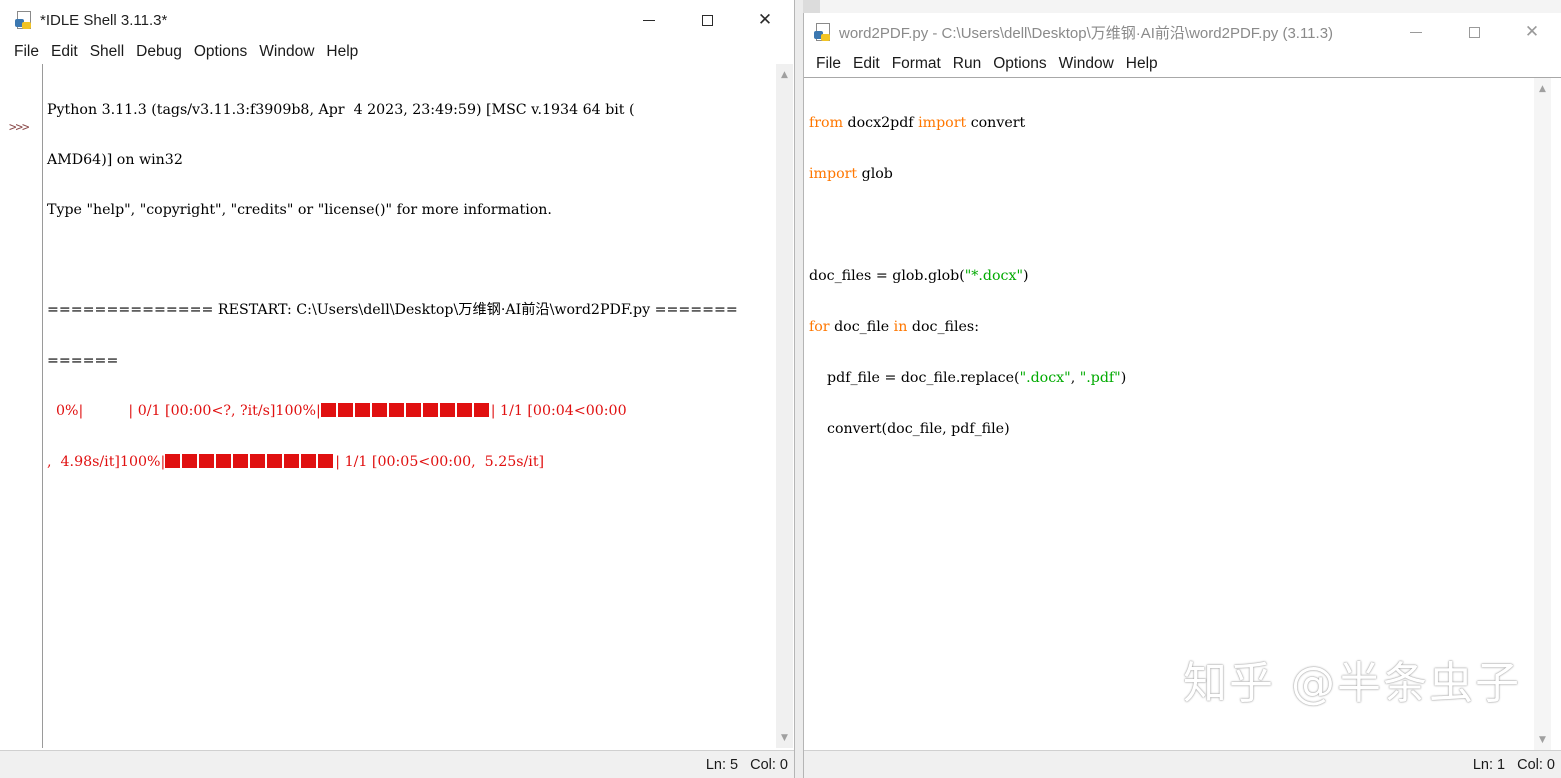 The height and width of the screenshot is (778, 1561). What do you see at coordinates (900, 327) in the screenshot?
I see `keyword: in` at bounding box center [900, 327].